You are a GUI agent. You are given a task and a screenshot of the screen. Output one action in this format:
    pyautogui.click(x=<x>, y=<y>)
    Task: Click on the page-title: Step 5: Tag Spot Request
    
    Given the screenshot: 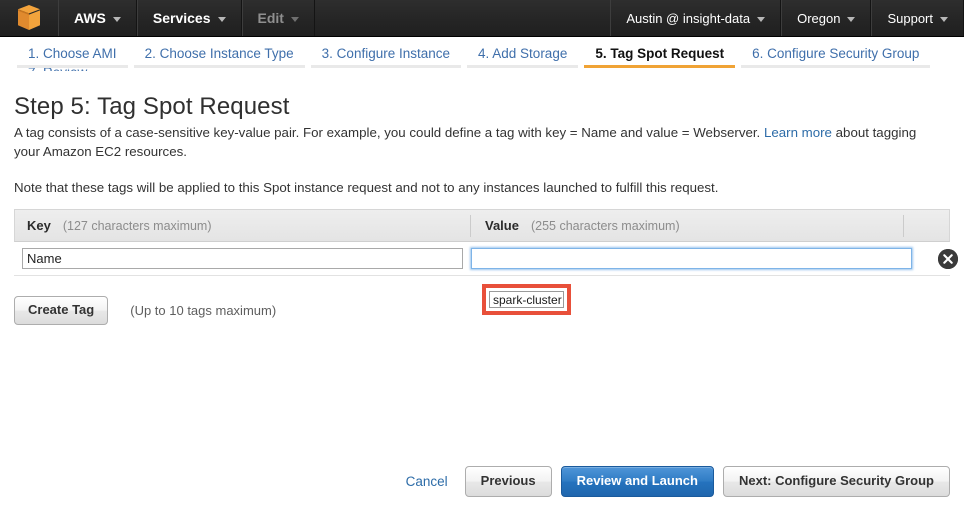 What is the action you would take?
    pyautogui.click(x=152, y=106)
    